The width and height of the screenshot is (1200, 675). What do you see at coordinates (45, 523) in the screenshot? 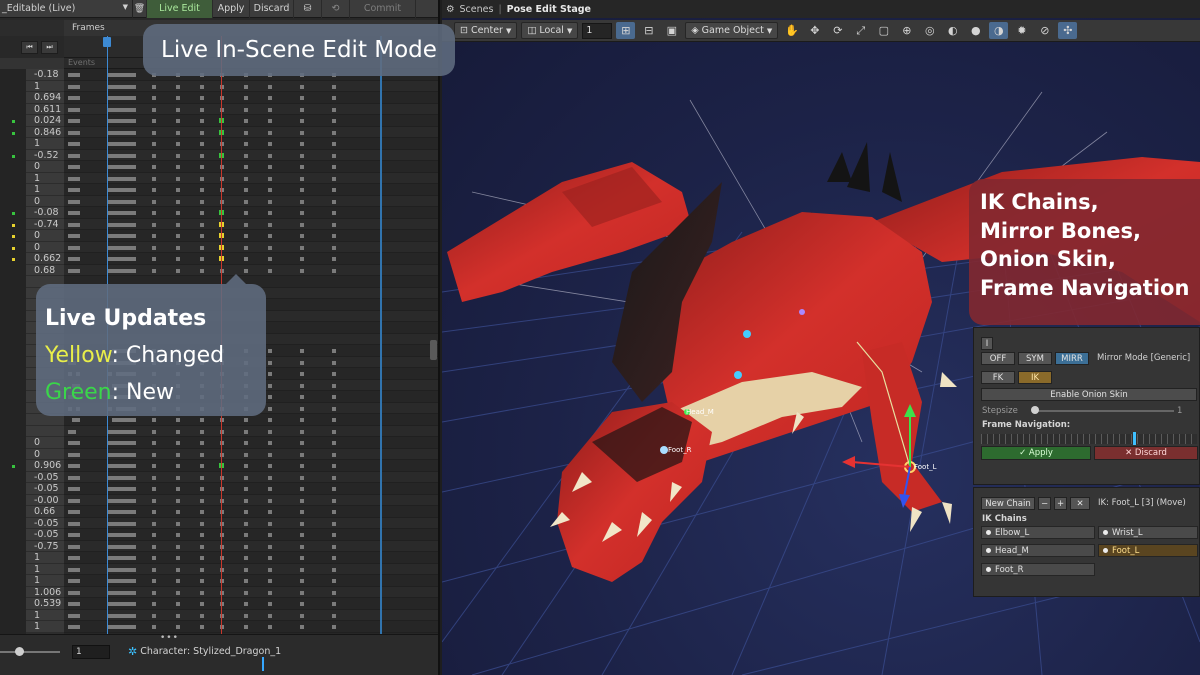
I see `curve-value: -0.05` at bounding box center [45, 523].